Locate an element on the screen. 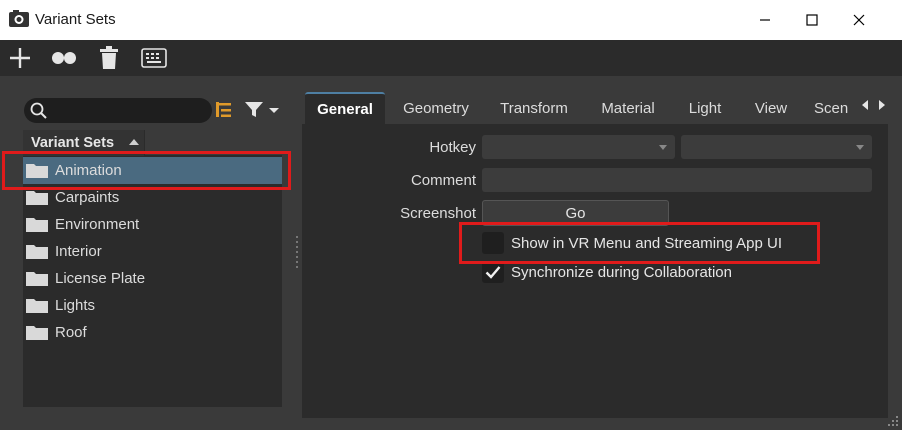 This screenshot has width=902, height=430. list-item-environment: Environment is located at coordinates (152, 224).